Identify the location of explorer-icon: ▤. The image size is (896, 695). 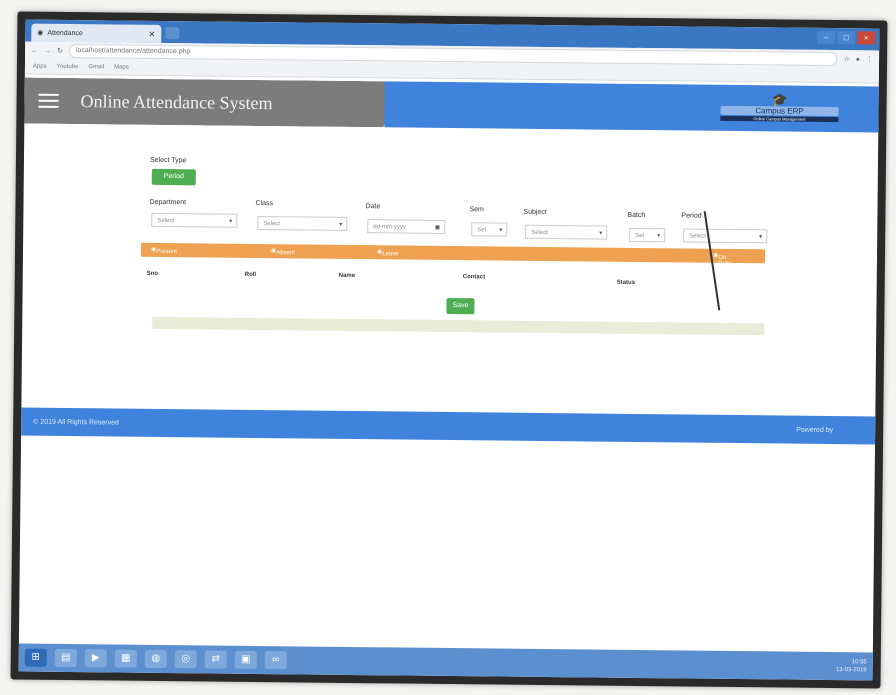
(65, 658).